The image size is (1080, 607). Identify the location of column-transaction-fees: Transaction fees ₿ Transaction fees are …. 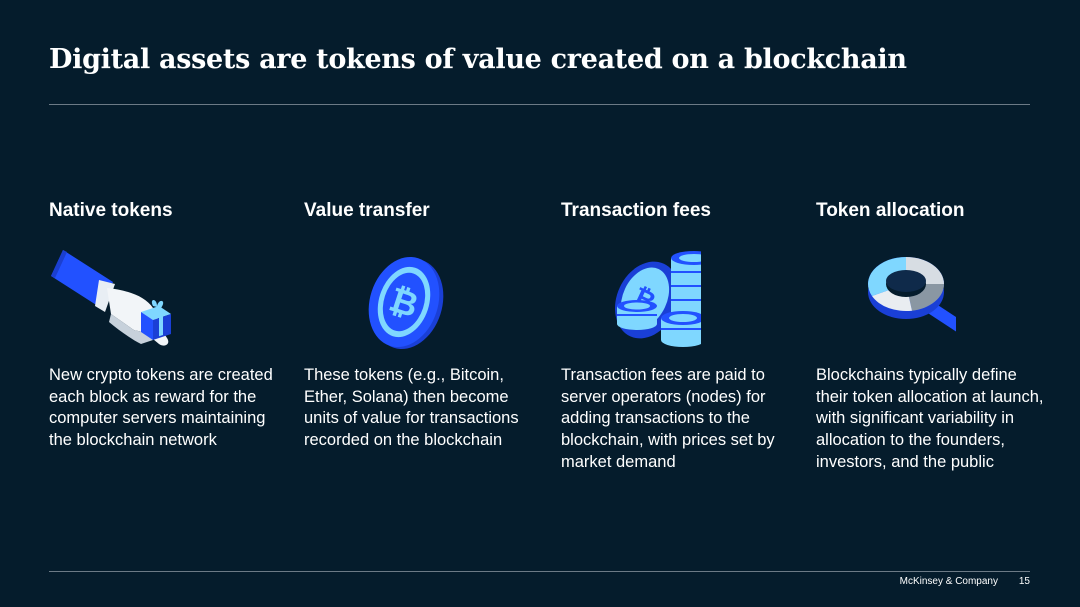
(677, 334).